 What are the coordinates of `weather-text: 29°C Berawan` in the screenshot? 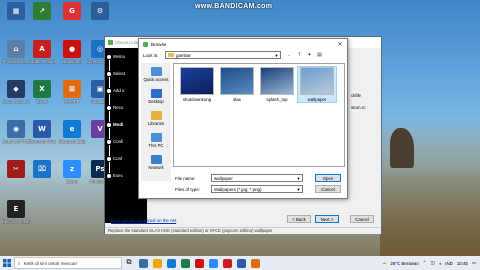 It's located at (404, 263).